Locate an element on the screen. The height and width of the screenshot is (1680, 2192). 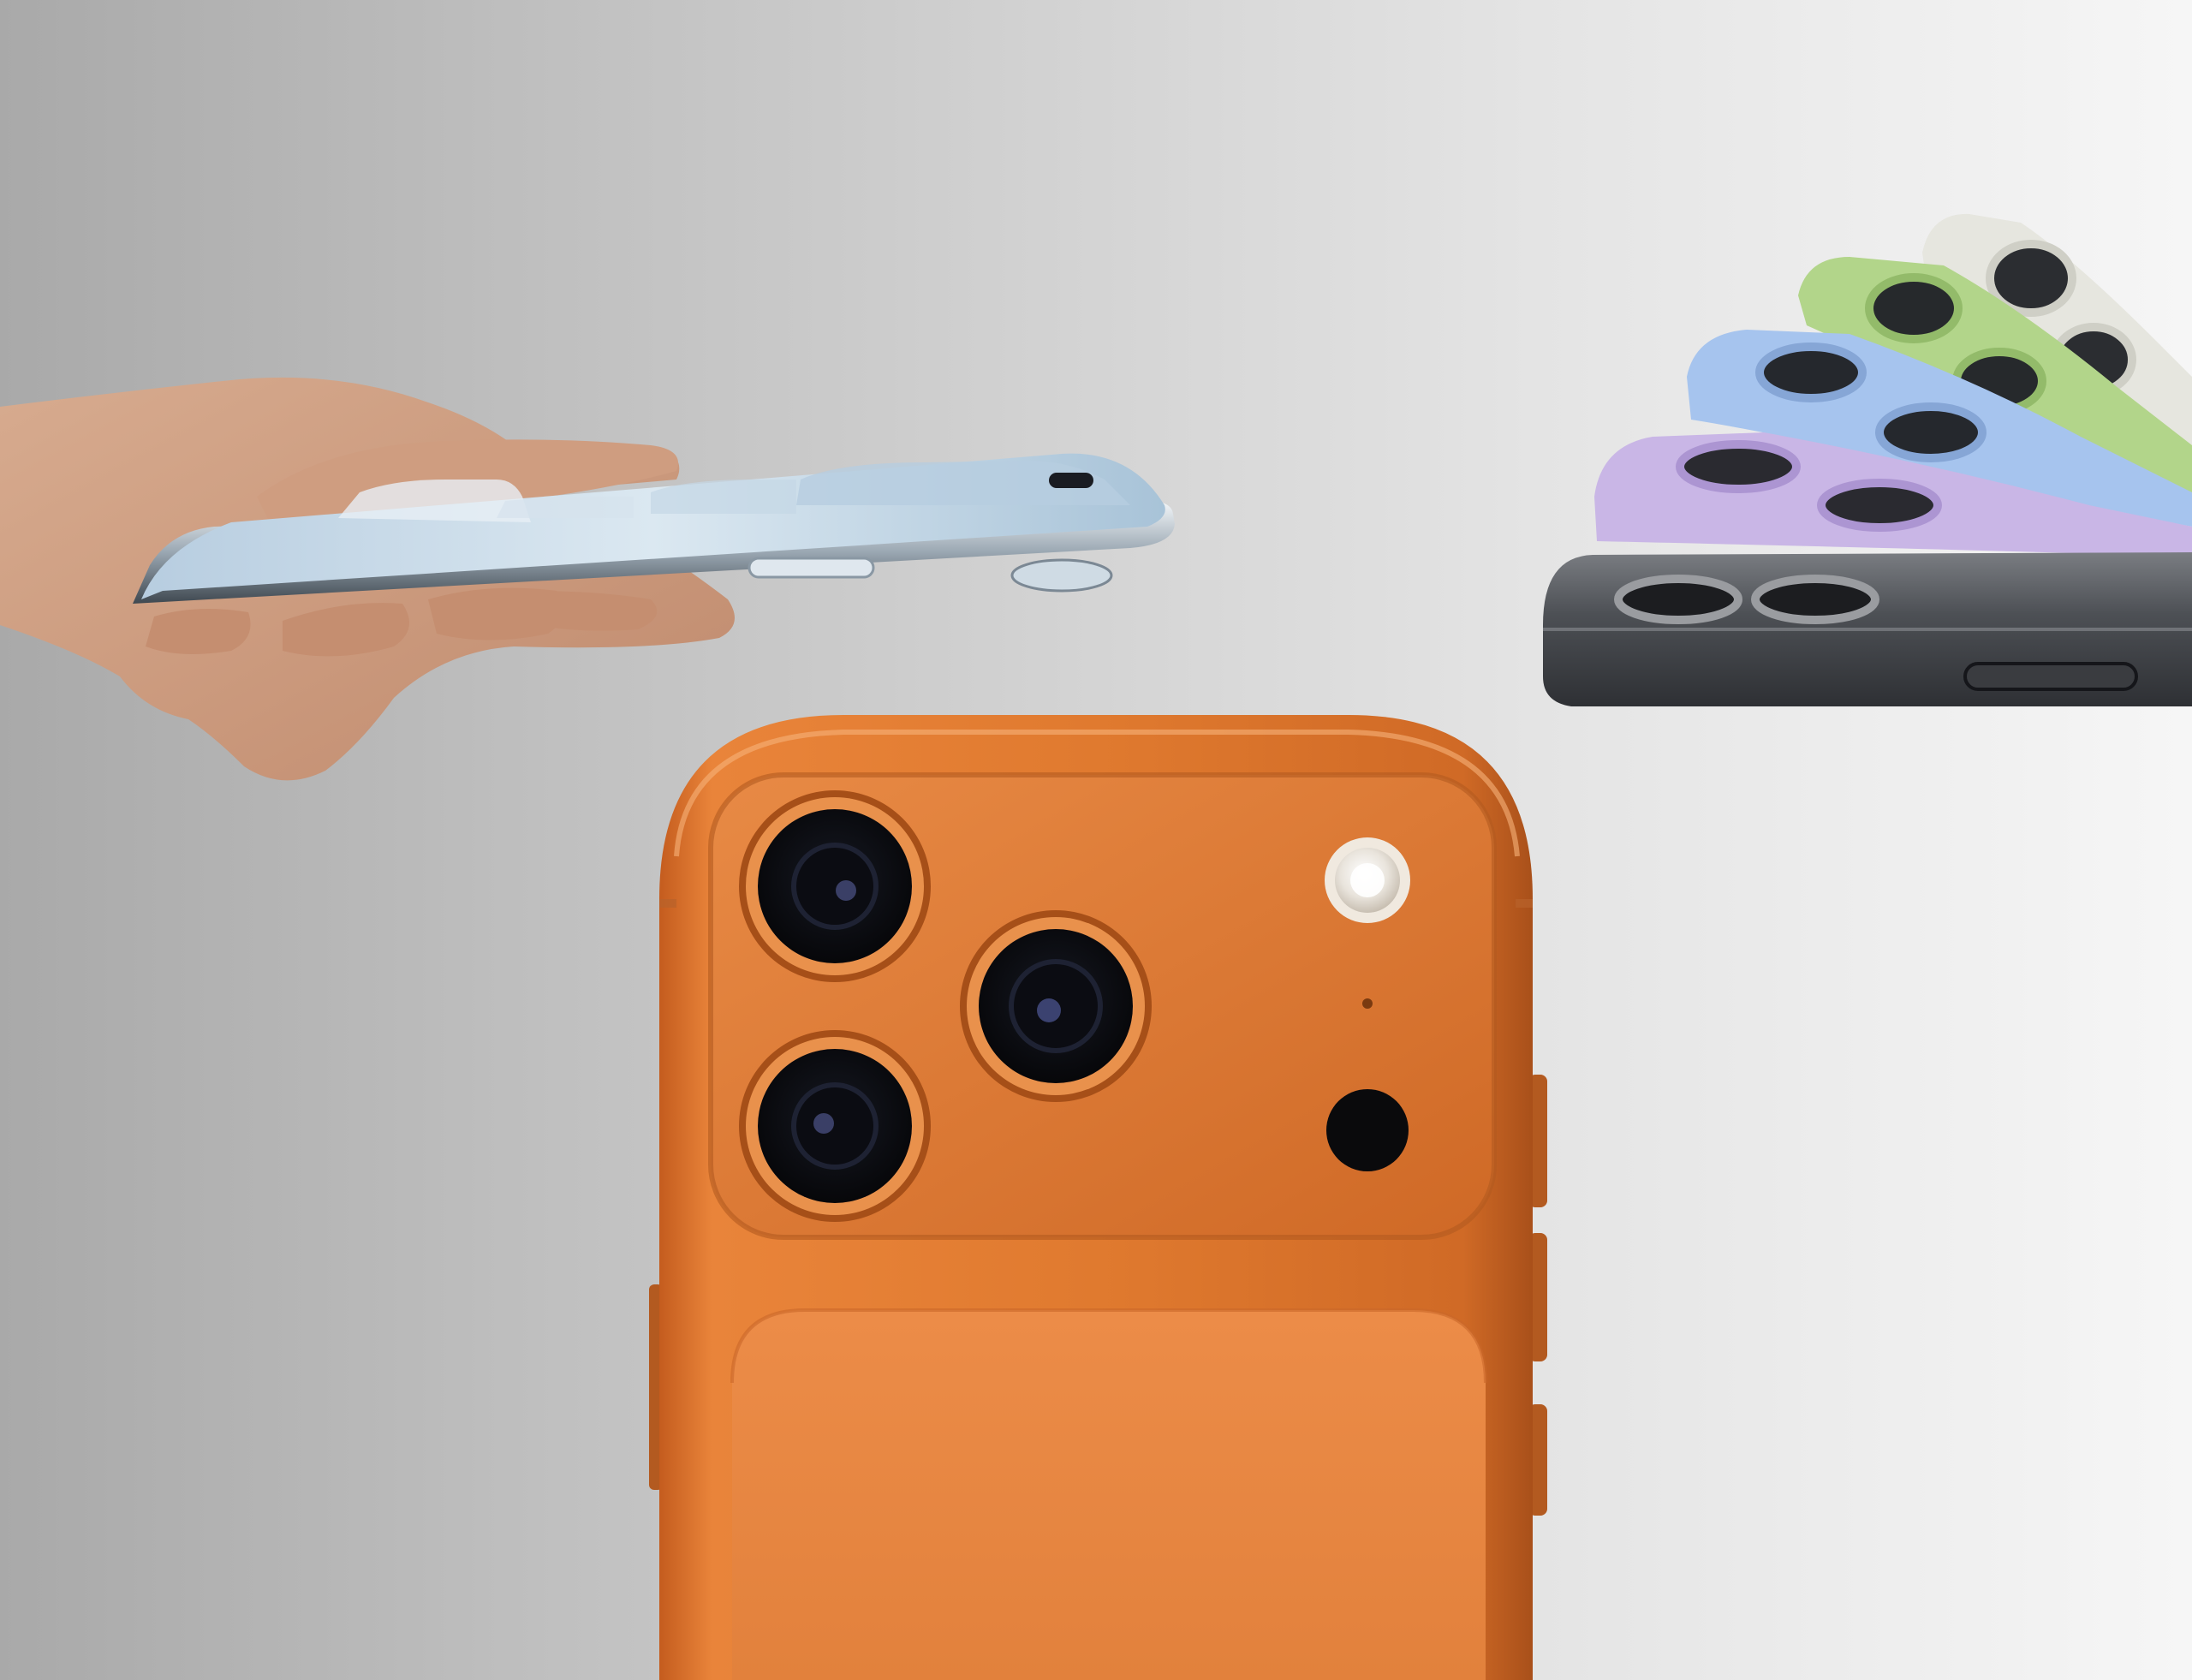
fanned-phone-color-lineup-icon is located at coordinates (1867, 460).